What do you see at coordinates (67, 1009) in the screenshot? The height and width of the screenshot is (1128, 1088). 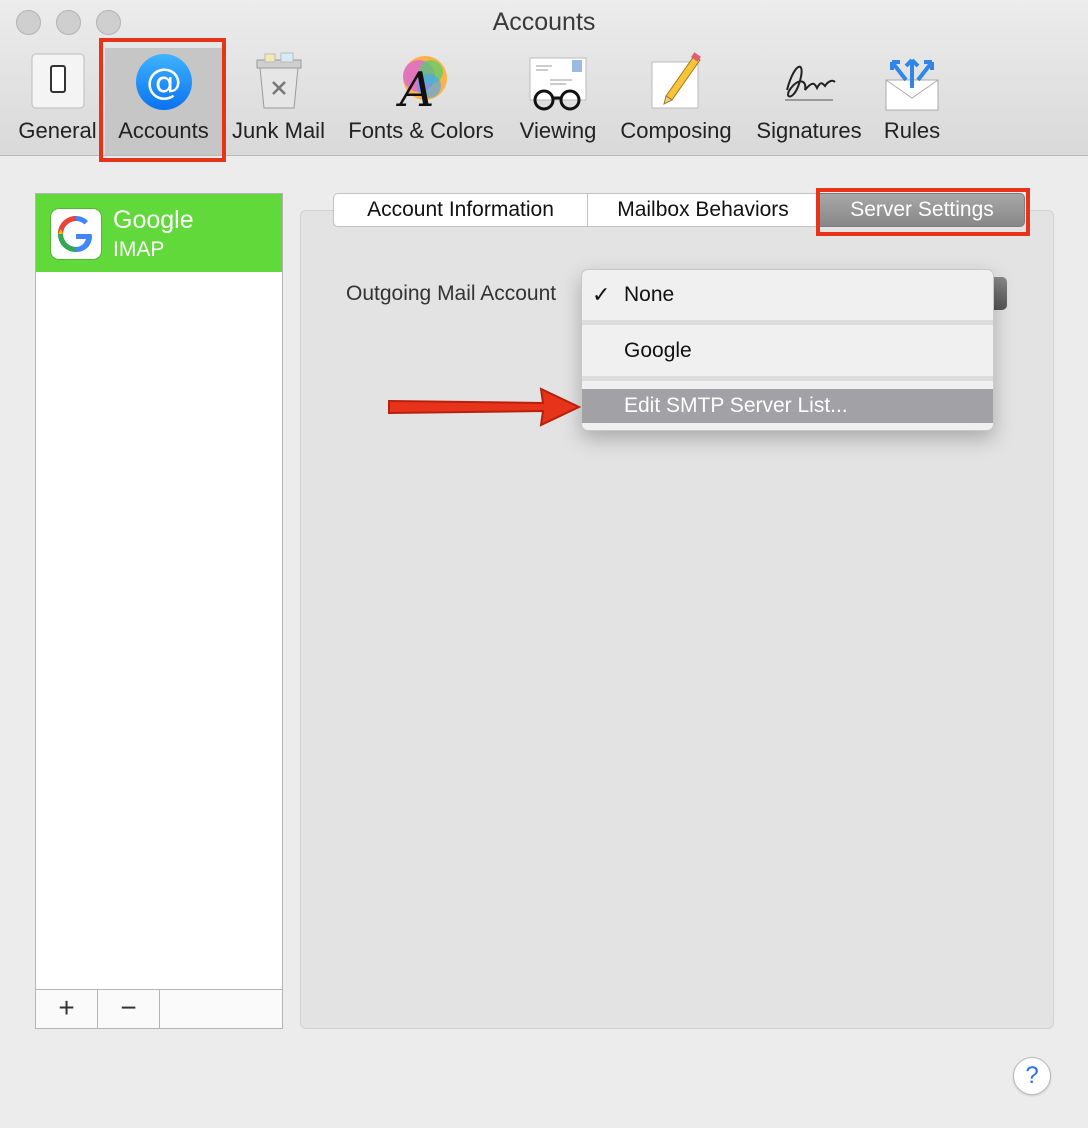 I see `add-account-button: +` at bounding box center [67, 1009].